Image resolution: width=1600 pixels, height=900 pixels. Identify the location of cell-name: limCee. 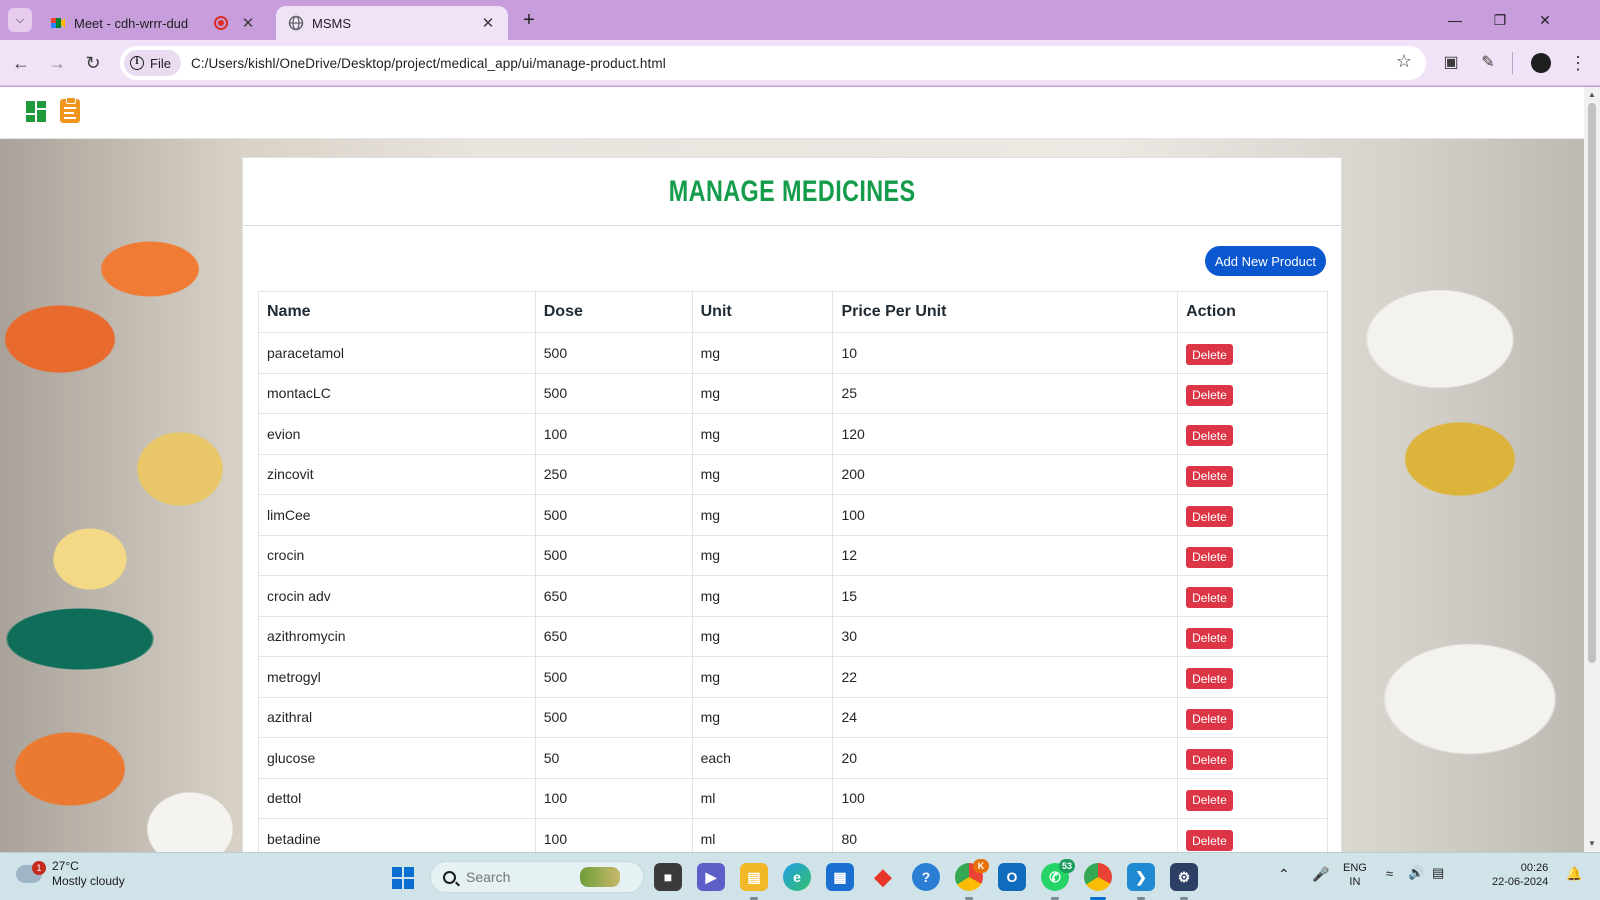
(397, 515).